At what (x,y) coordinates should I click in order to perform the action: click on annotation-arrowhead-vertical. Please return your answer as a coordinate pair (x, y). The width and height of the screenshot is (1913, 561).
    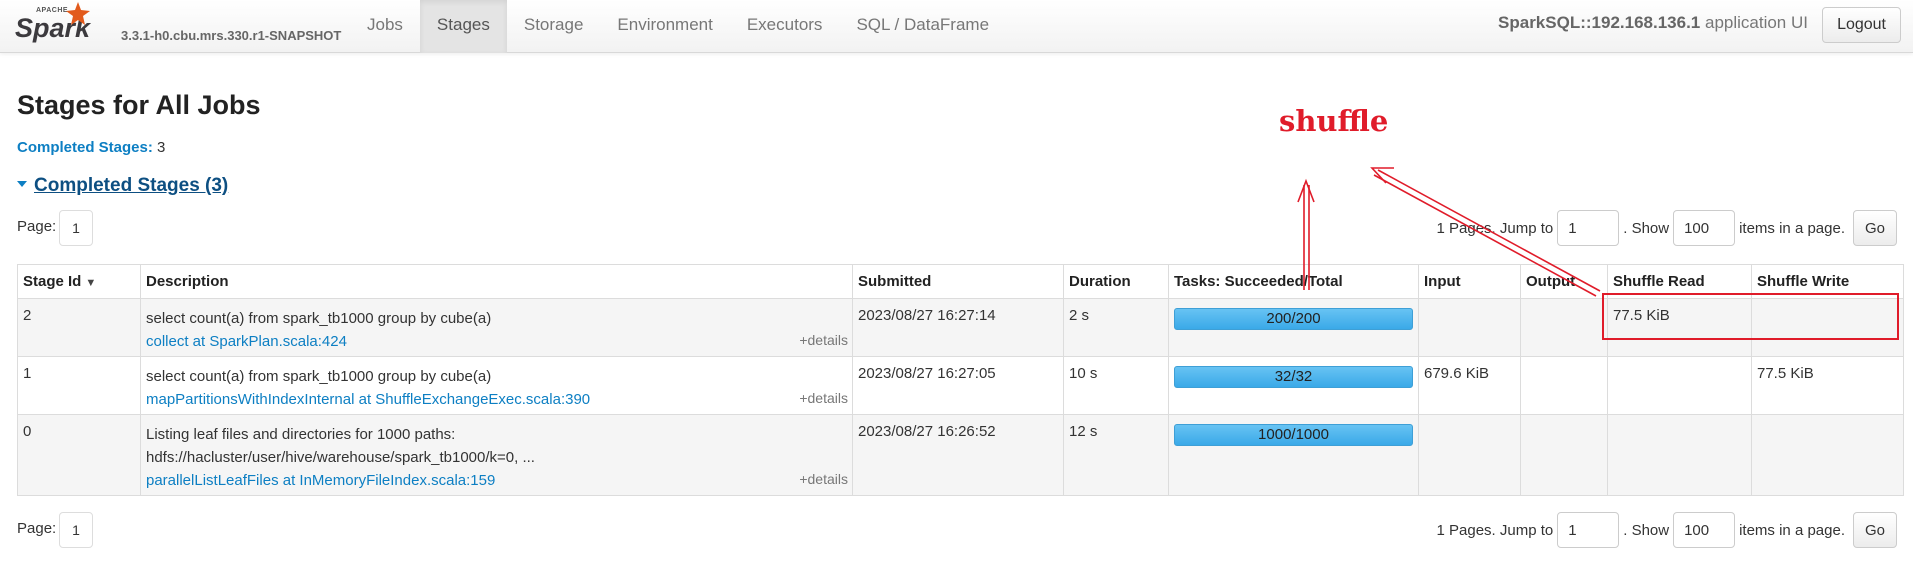
    Looking at the image, I should click on (1306, 190).